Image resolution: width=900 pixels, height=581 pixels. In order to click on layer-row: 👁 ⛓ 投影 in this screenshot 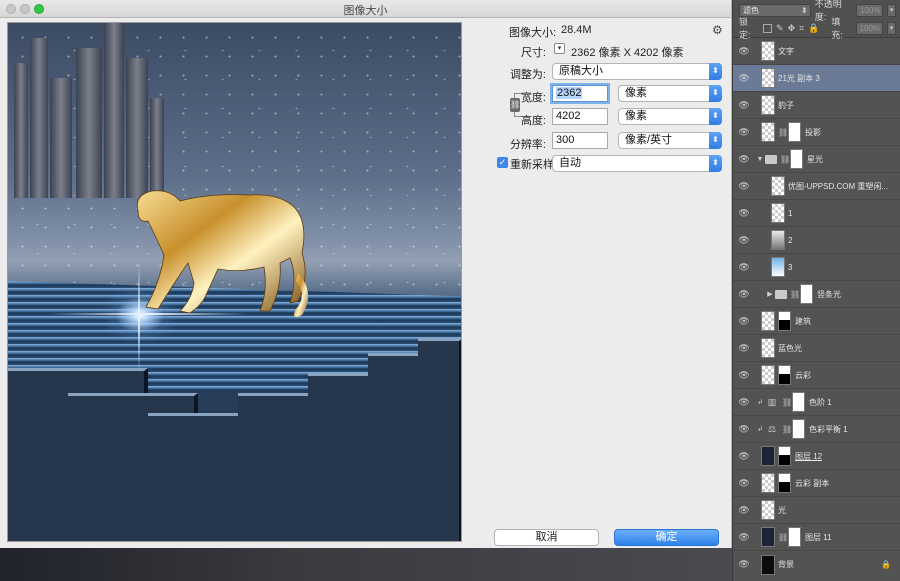, I will do `click(816, 132)`.